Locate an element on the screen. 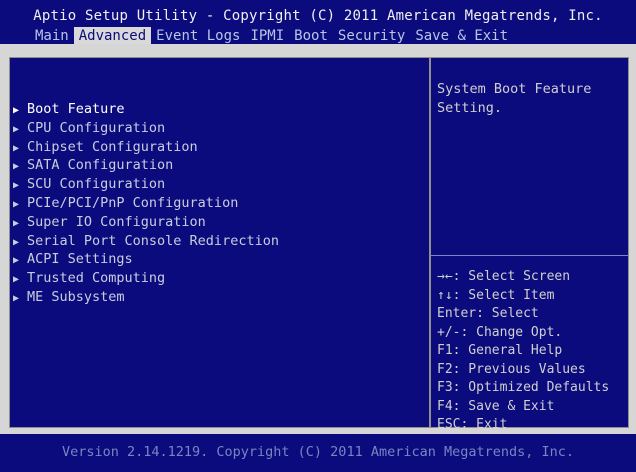 This screenshot has width=636, height=472. key-hint-enter: Enter: Select is located at coordinates (488, 313).